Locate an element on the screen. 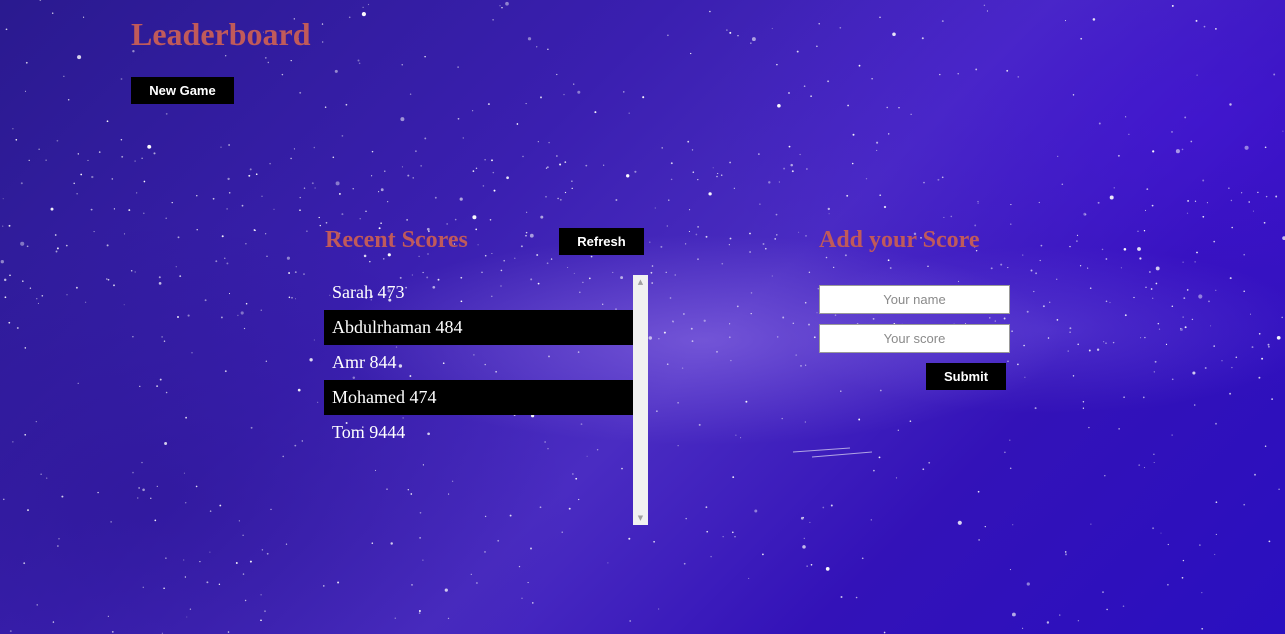  add-score-heading: Add your Score is located at coordinates (899, 240).